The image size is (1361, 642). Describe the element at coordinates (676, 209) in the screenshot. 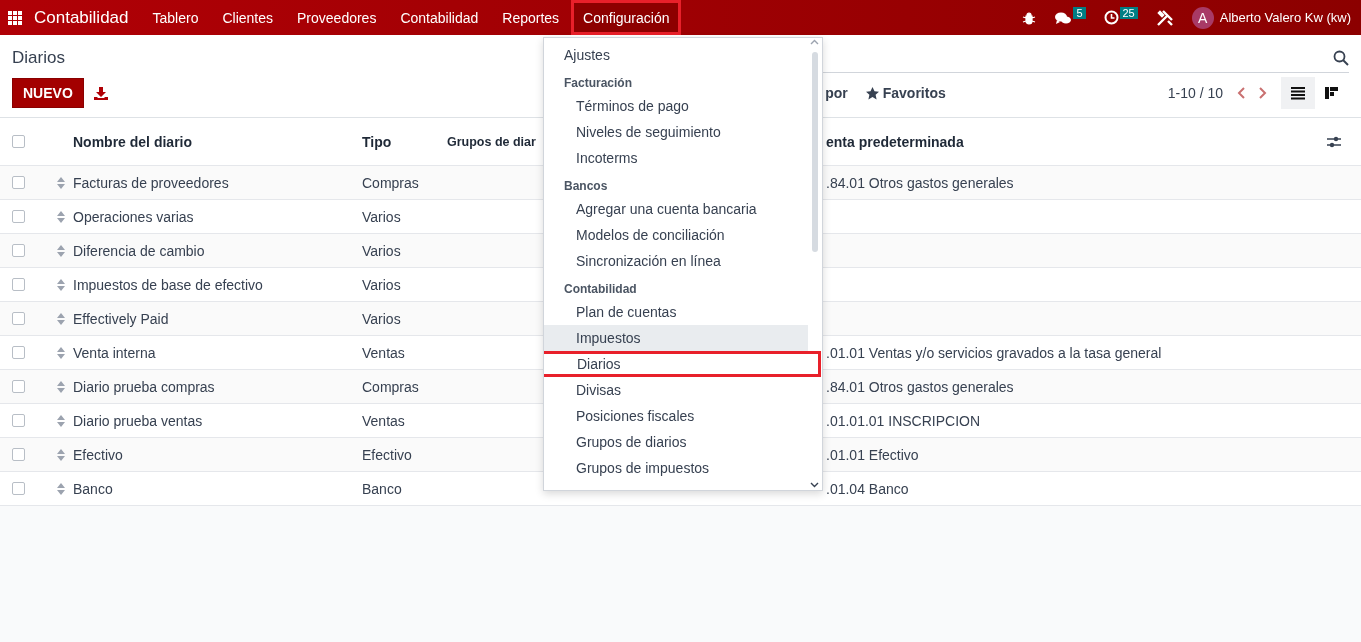

I see `menu-item: Agregar una cuenta bancaria` at that location.